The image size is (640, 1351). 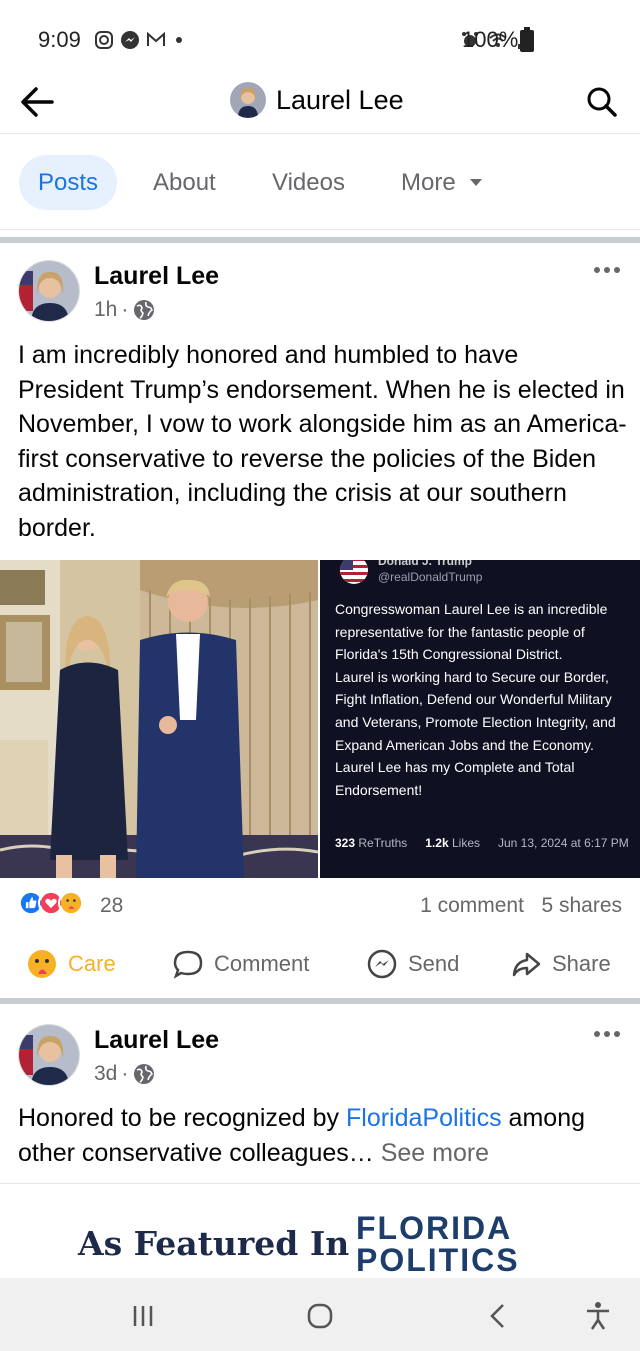 What do you see at coordinates (320, 35) in the screenshot?
I see `status-bar: 9:09 100%` at bounding box center [320, 35].